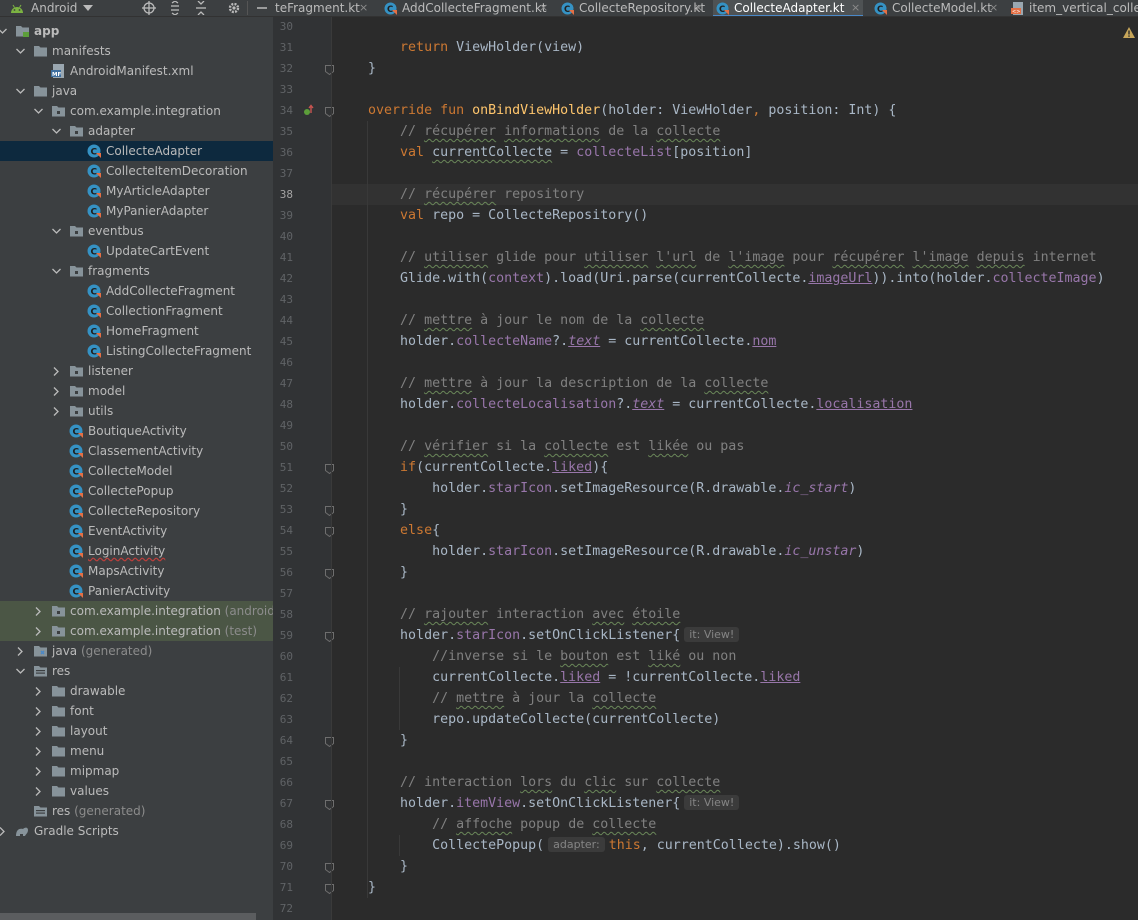 Image resolution: width=1138 pixels, height=920 pixels. Describe the element at coordinates (322, 8) in the screenshot. I see `tab-tefragment-kt: teFragment.kt ×` at that location.